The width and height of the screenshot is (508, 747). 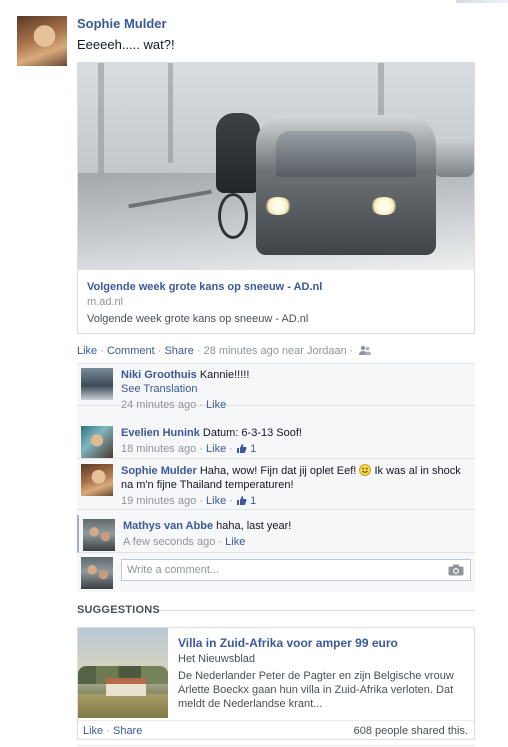 What do you see at coordinates (288, 643) in the screenshot?
I see `suggestion-title-link: Villa in Zuid-Afrika voor amper 99 euro` at bounding box center [288, 643].